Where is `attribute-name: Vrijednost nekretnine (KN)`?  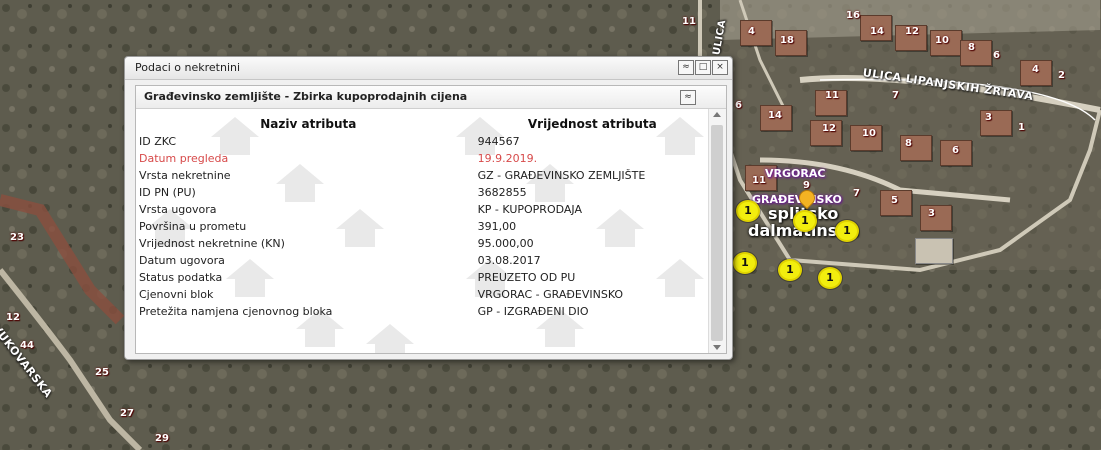 attribute-name: Vrijednost nekretnine (KN) is located at coordinates (212, 243).